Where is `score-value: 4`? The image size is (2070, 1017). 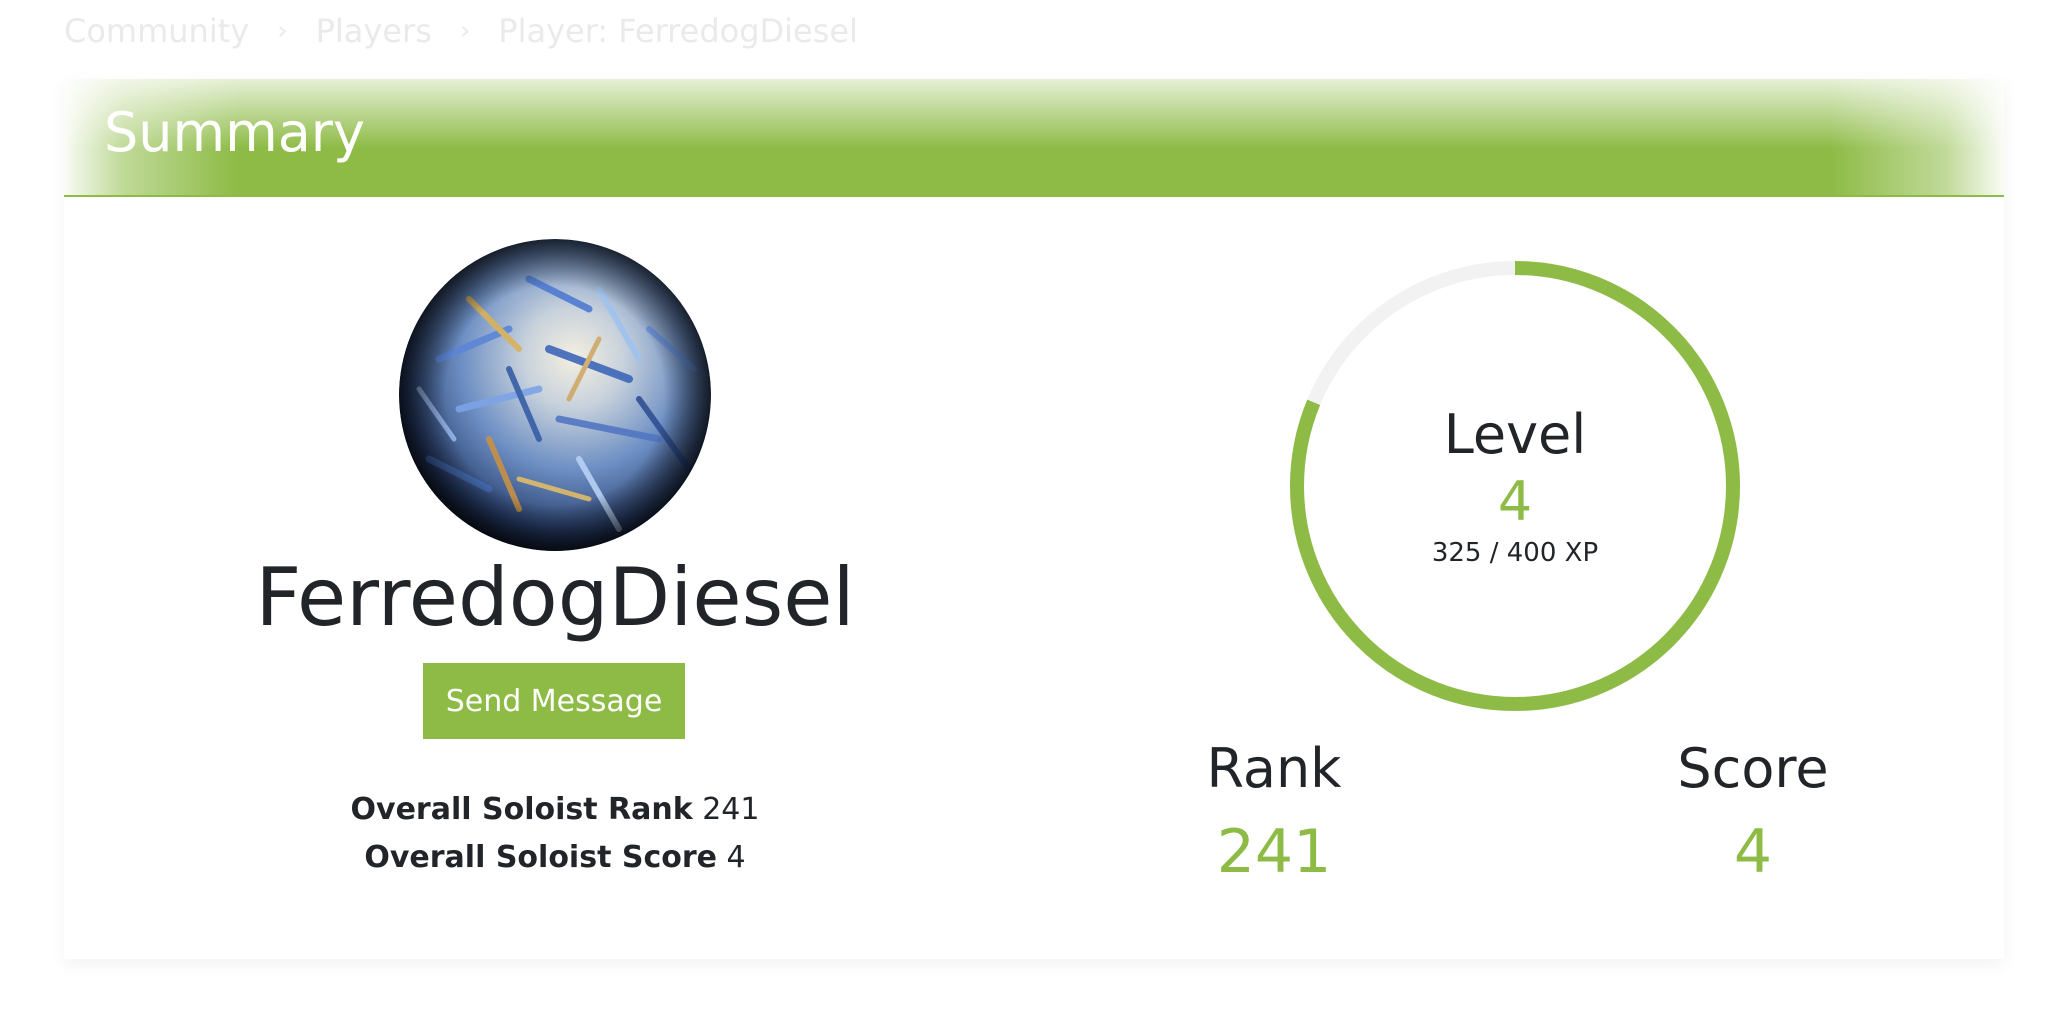
score-value: 4 is located at coordinates (1753, 852).